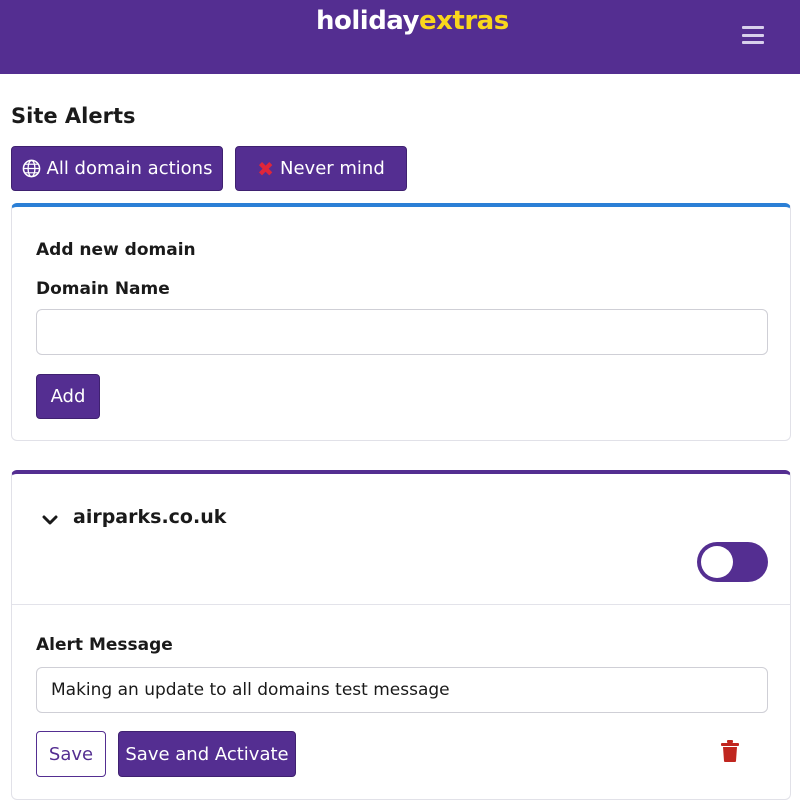  I want to click on domain-name: airparks.co.uk, so click(149, 517).